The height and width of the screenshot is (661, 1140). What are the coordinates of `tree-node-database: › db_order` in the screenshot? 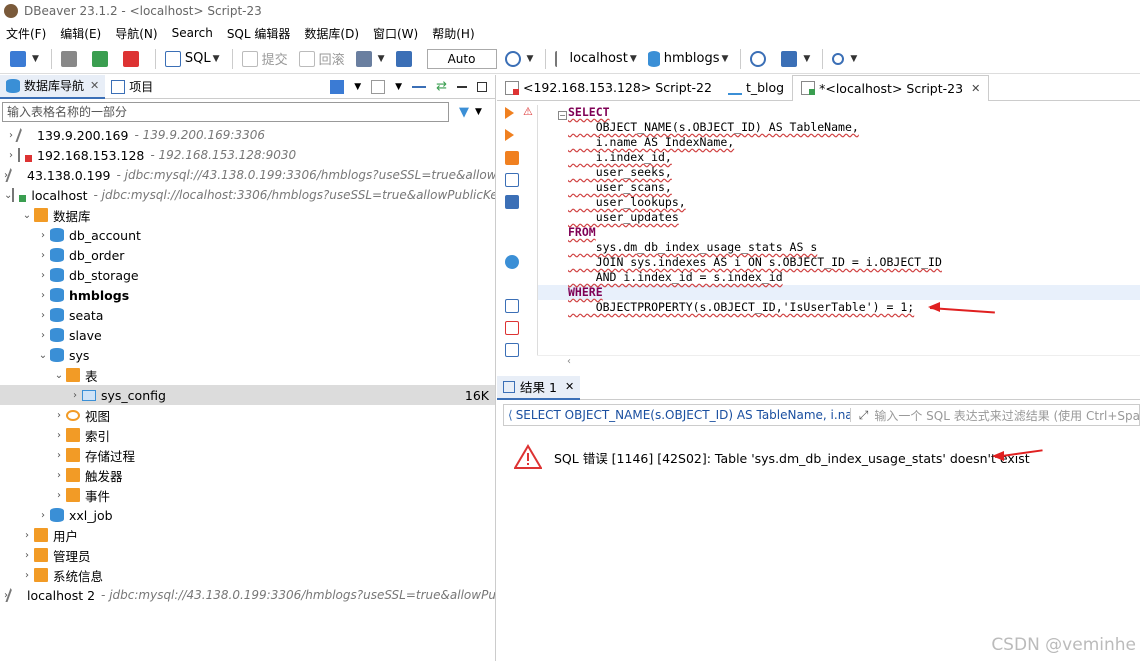 It's located at (247, 255).